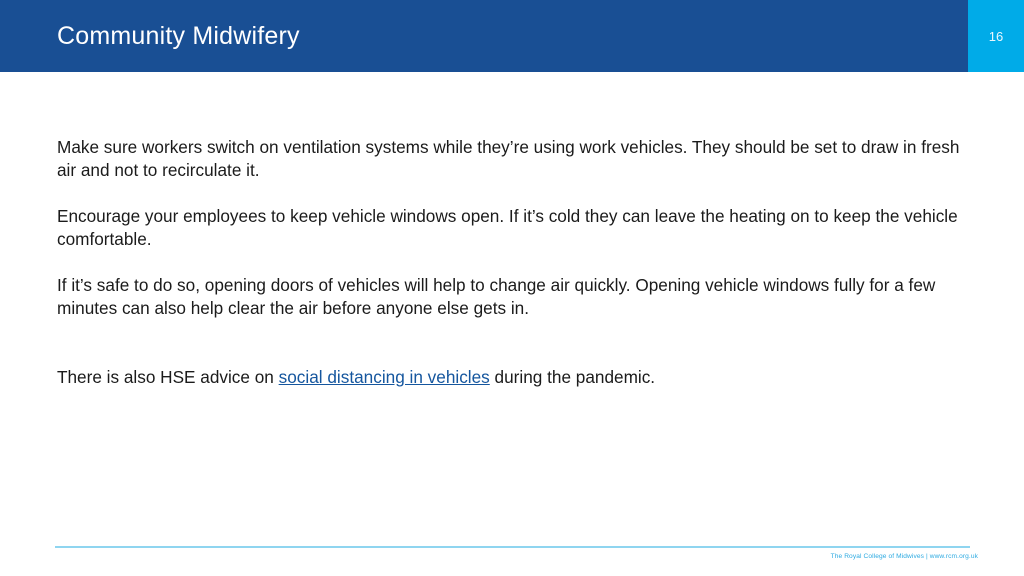 The height and width of the screenshot is (576, 1024). Describe the element at coordinates (178, 36) in the screenshot. I see `page-title: Community Midwifery` at that location.